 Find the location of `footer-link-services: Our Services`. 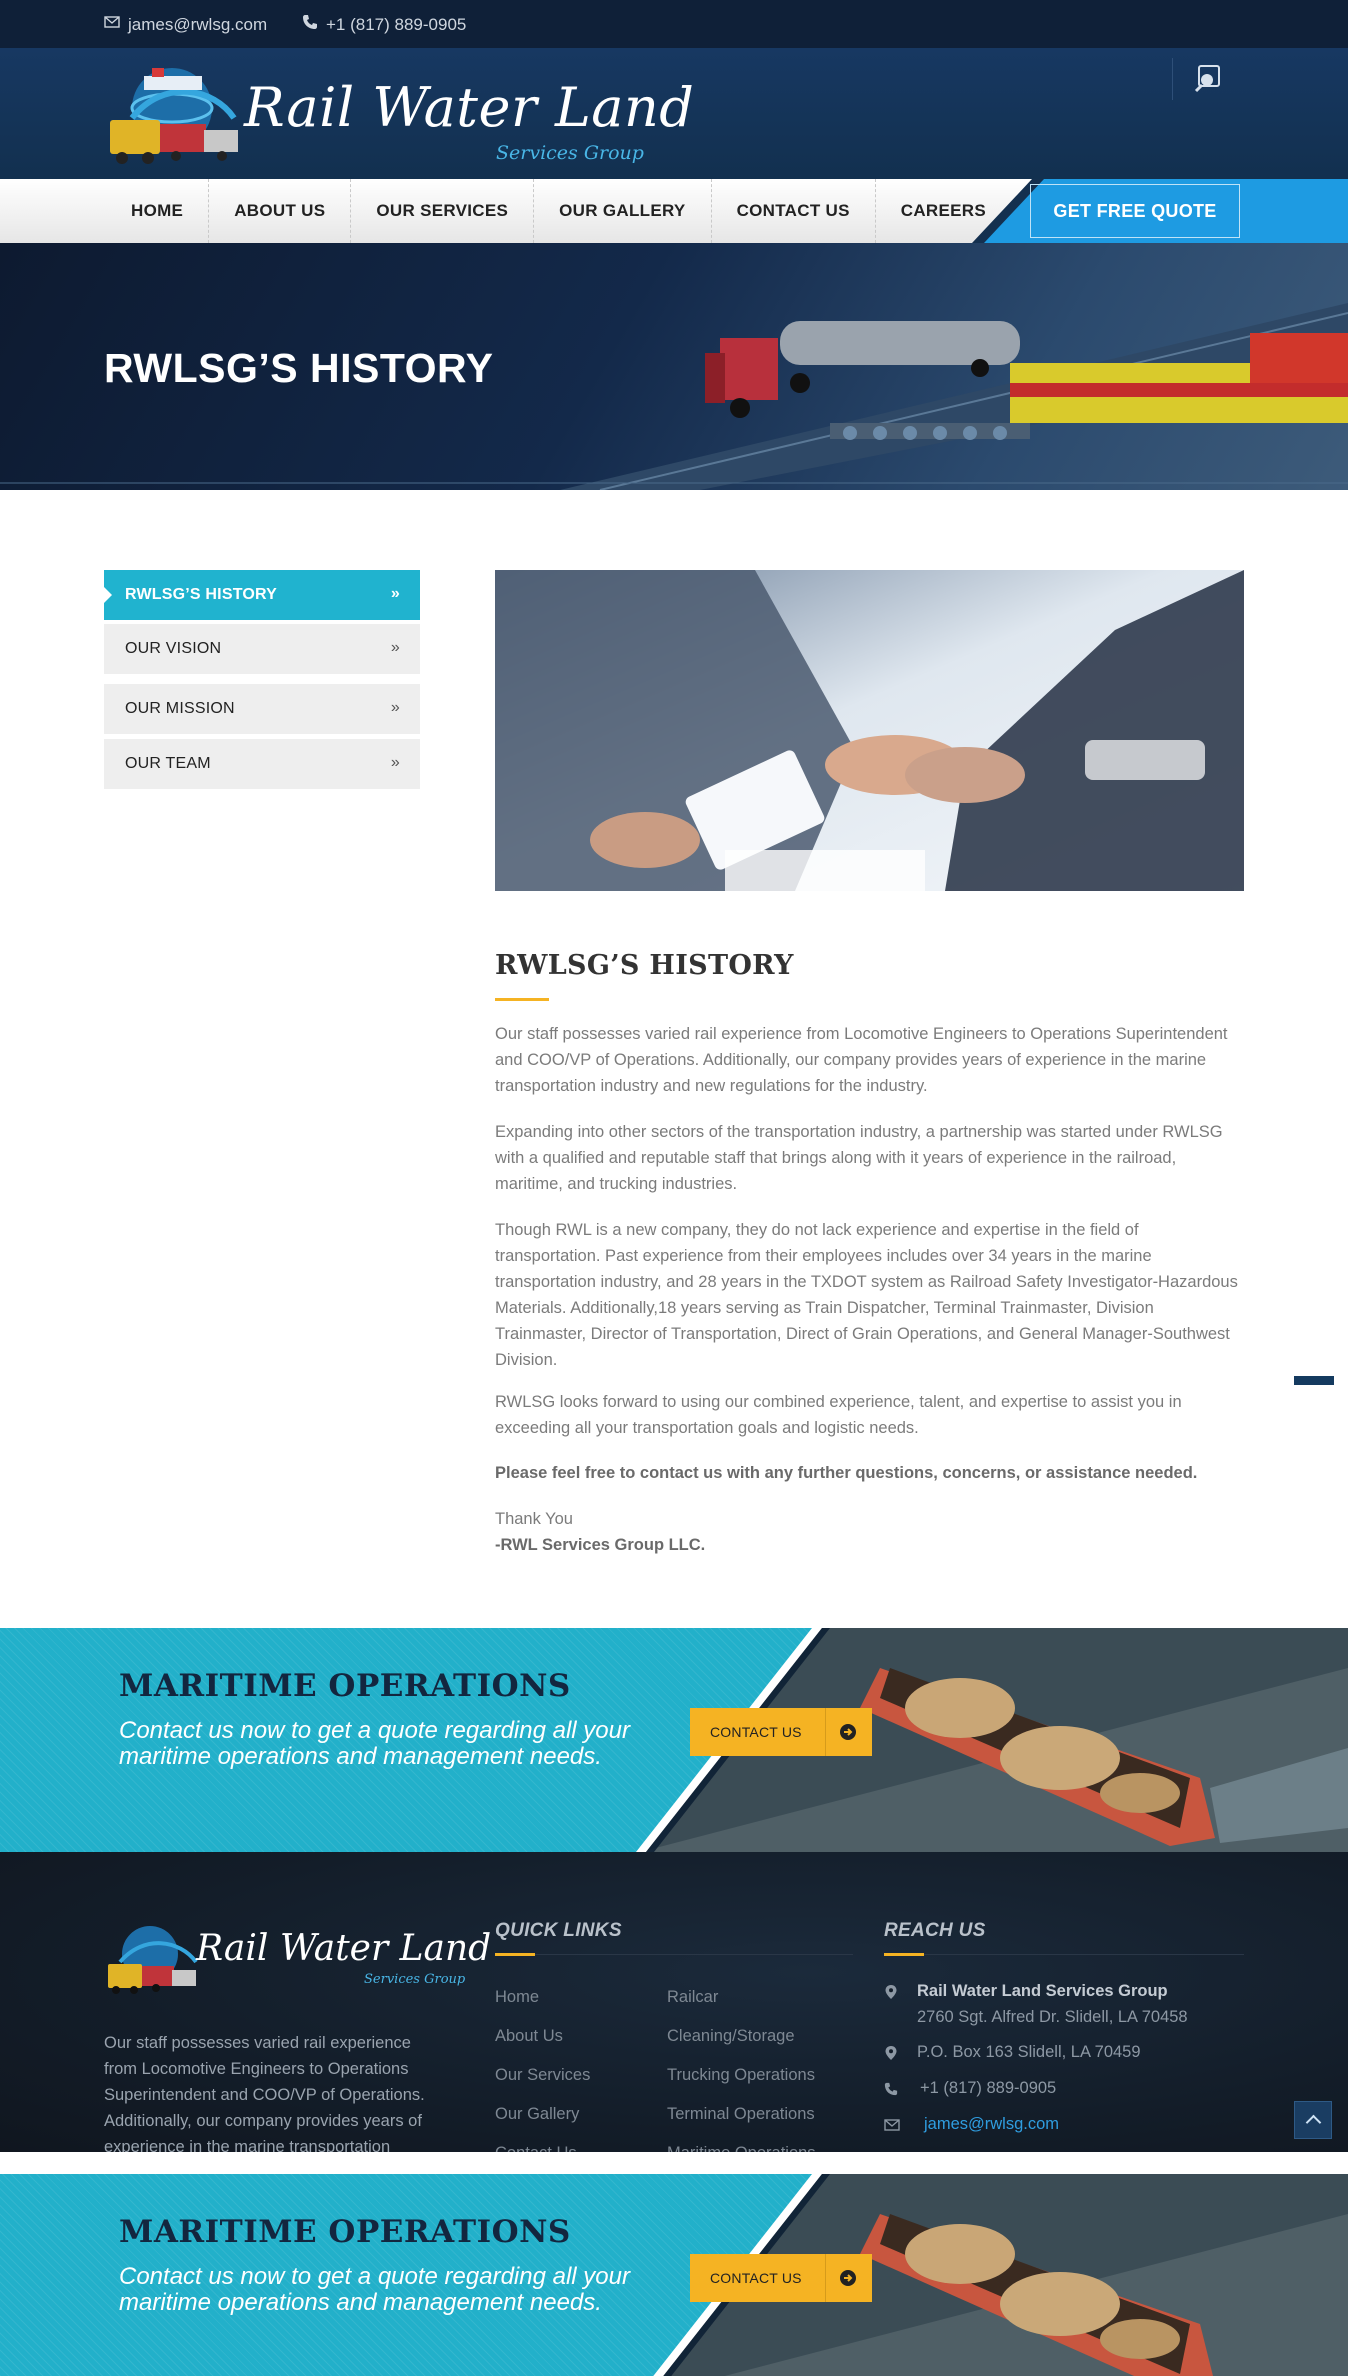

footer-link-services: Our Services is located at coordinates (542, 2075).